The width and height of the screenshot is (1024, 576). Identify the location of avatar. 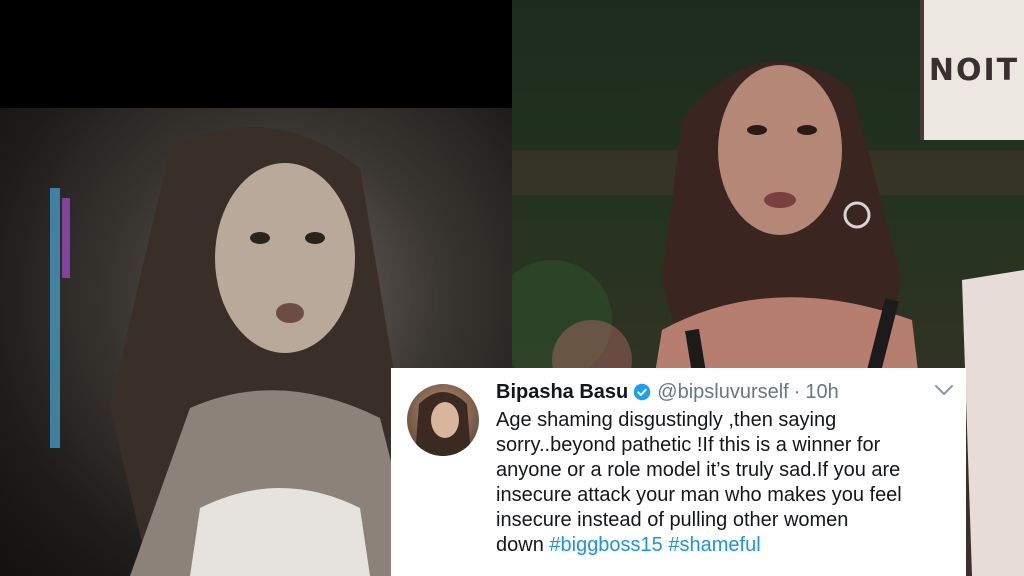
(443, 420).